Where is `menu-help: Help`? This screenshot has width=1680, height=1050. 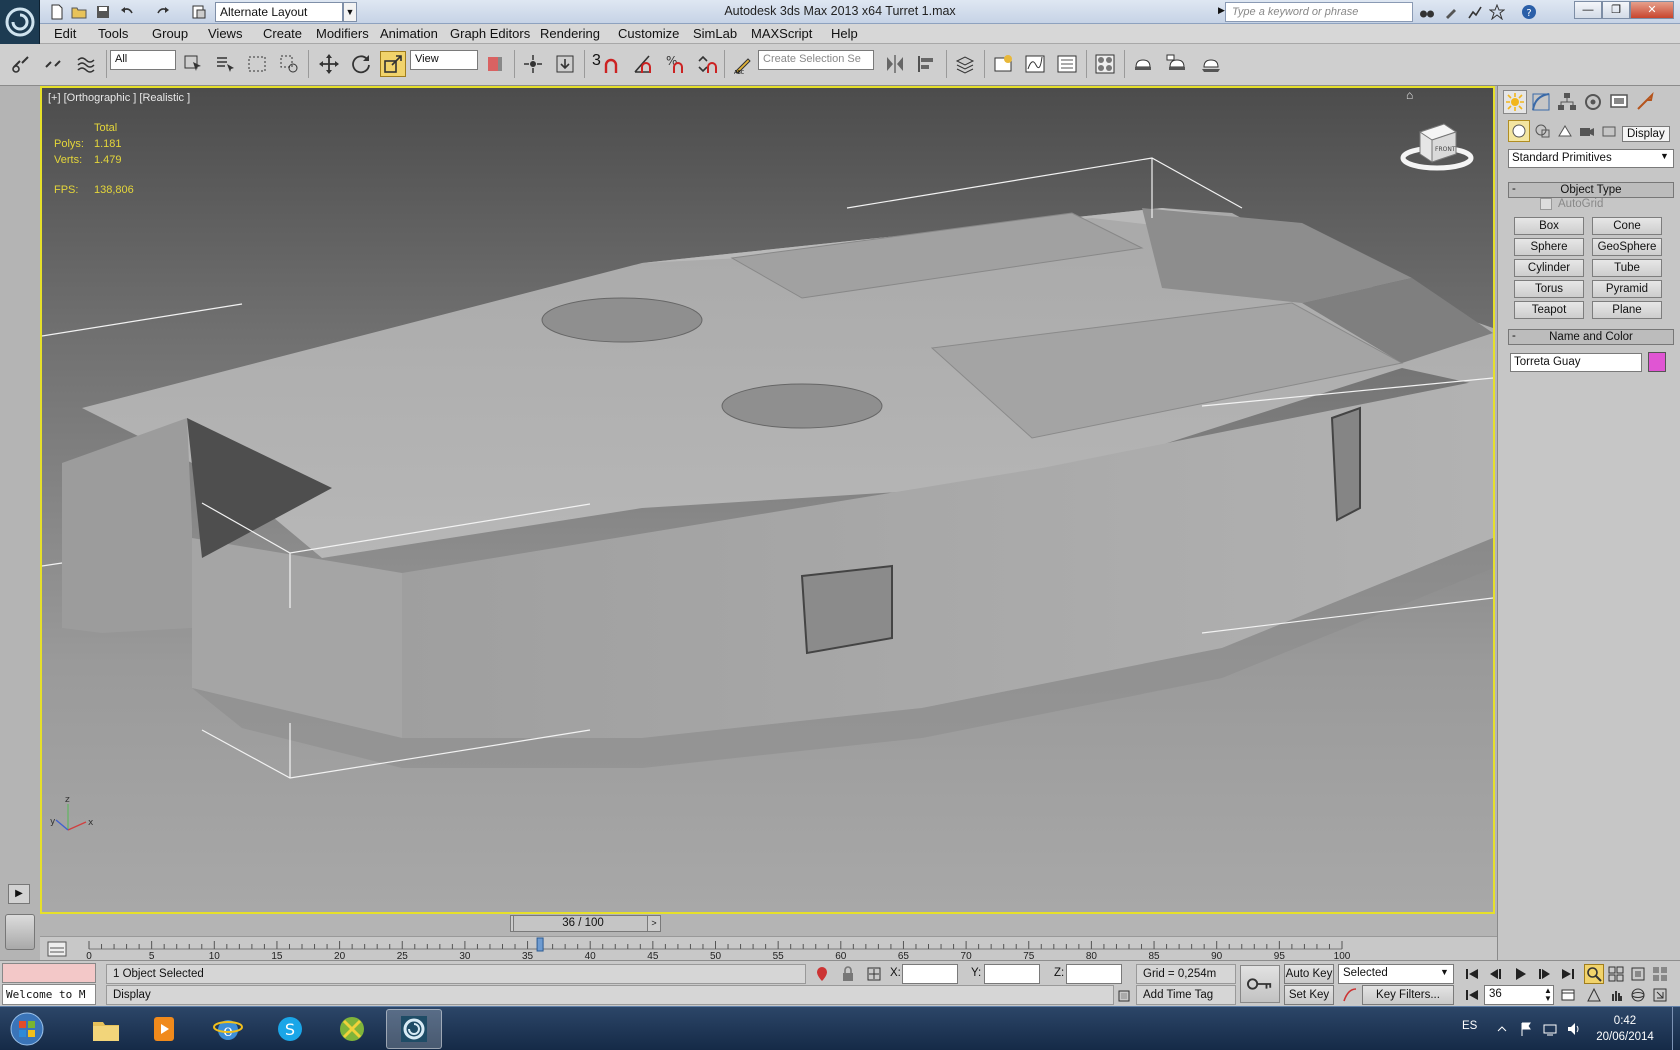
menu-help: Help is located at coordinates (844, 33).